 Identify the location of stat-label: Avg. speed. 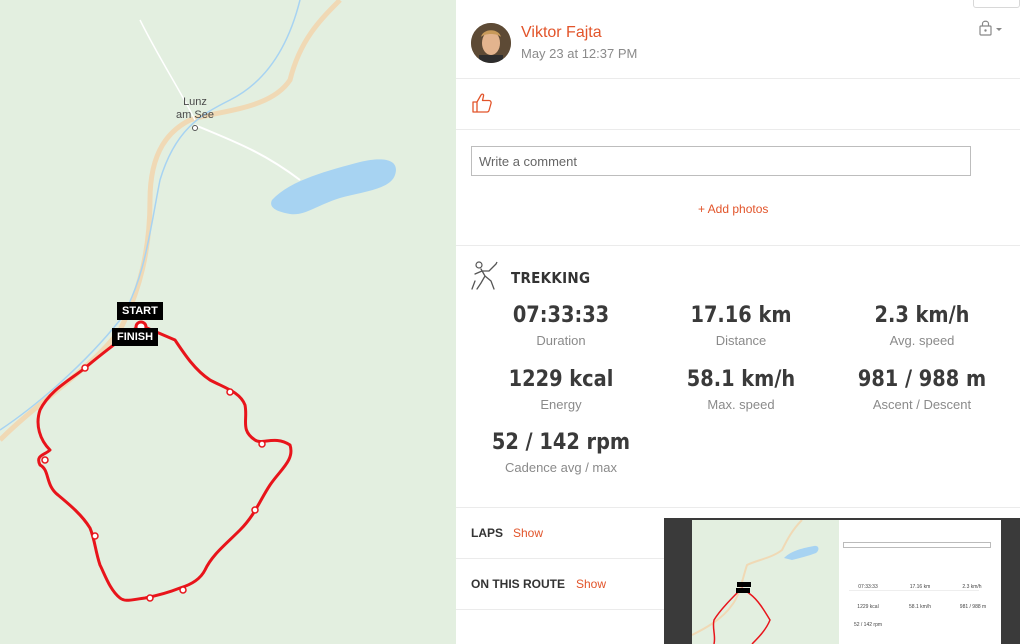
(922, 340).